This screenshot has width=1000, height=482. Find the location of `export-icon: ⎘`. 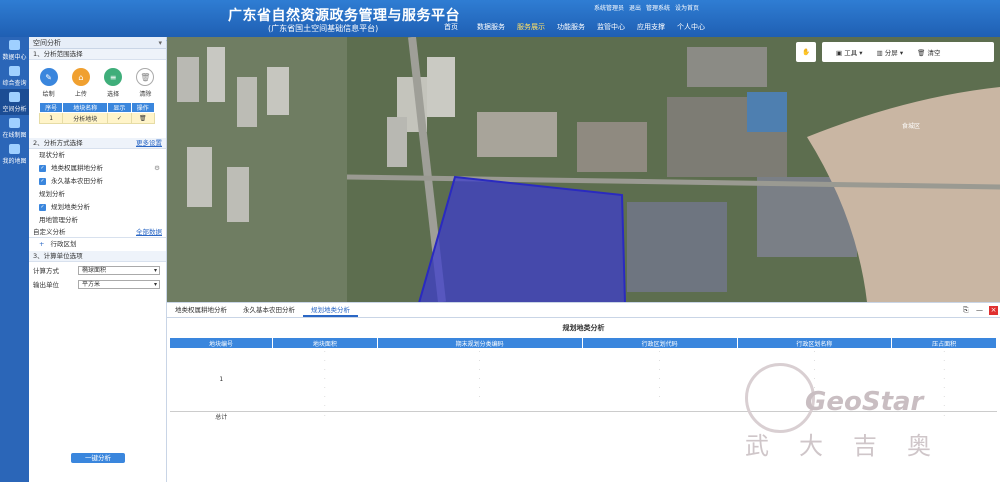

export-icon: ⎘ is located at coordinates (967, 310).